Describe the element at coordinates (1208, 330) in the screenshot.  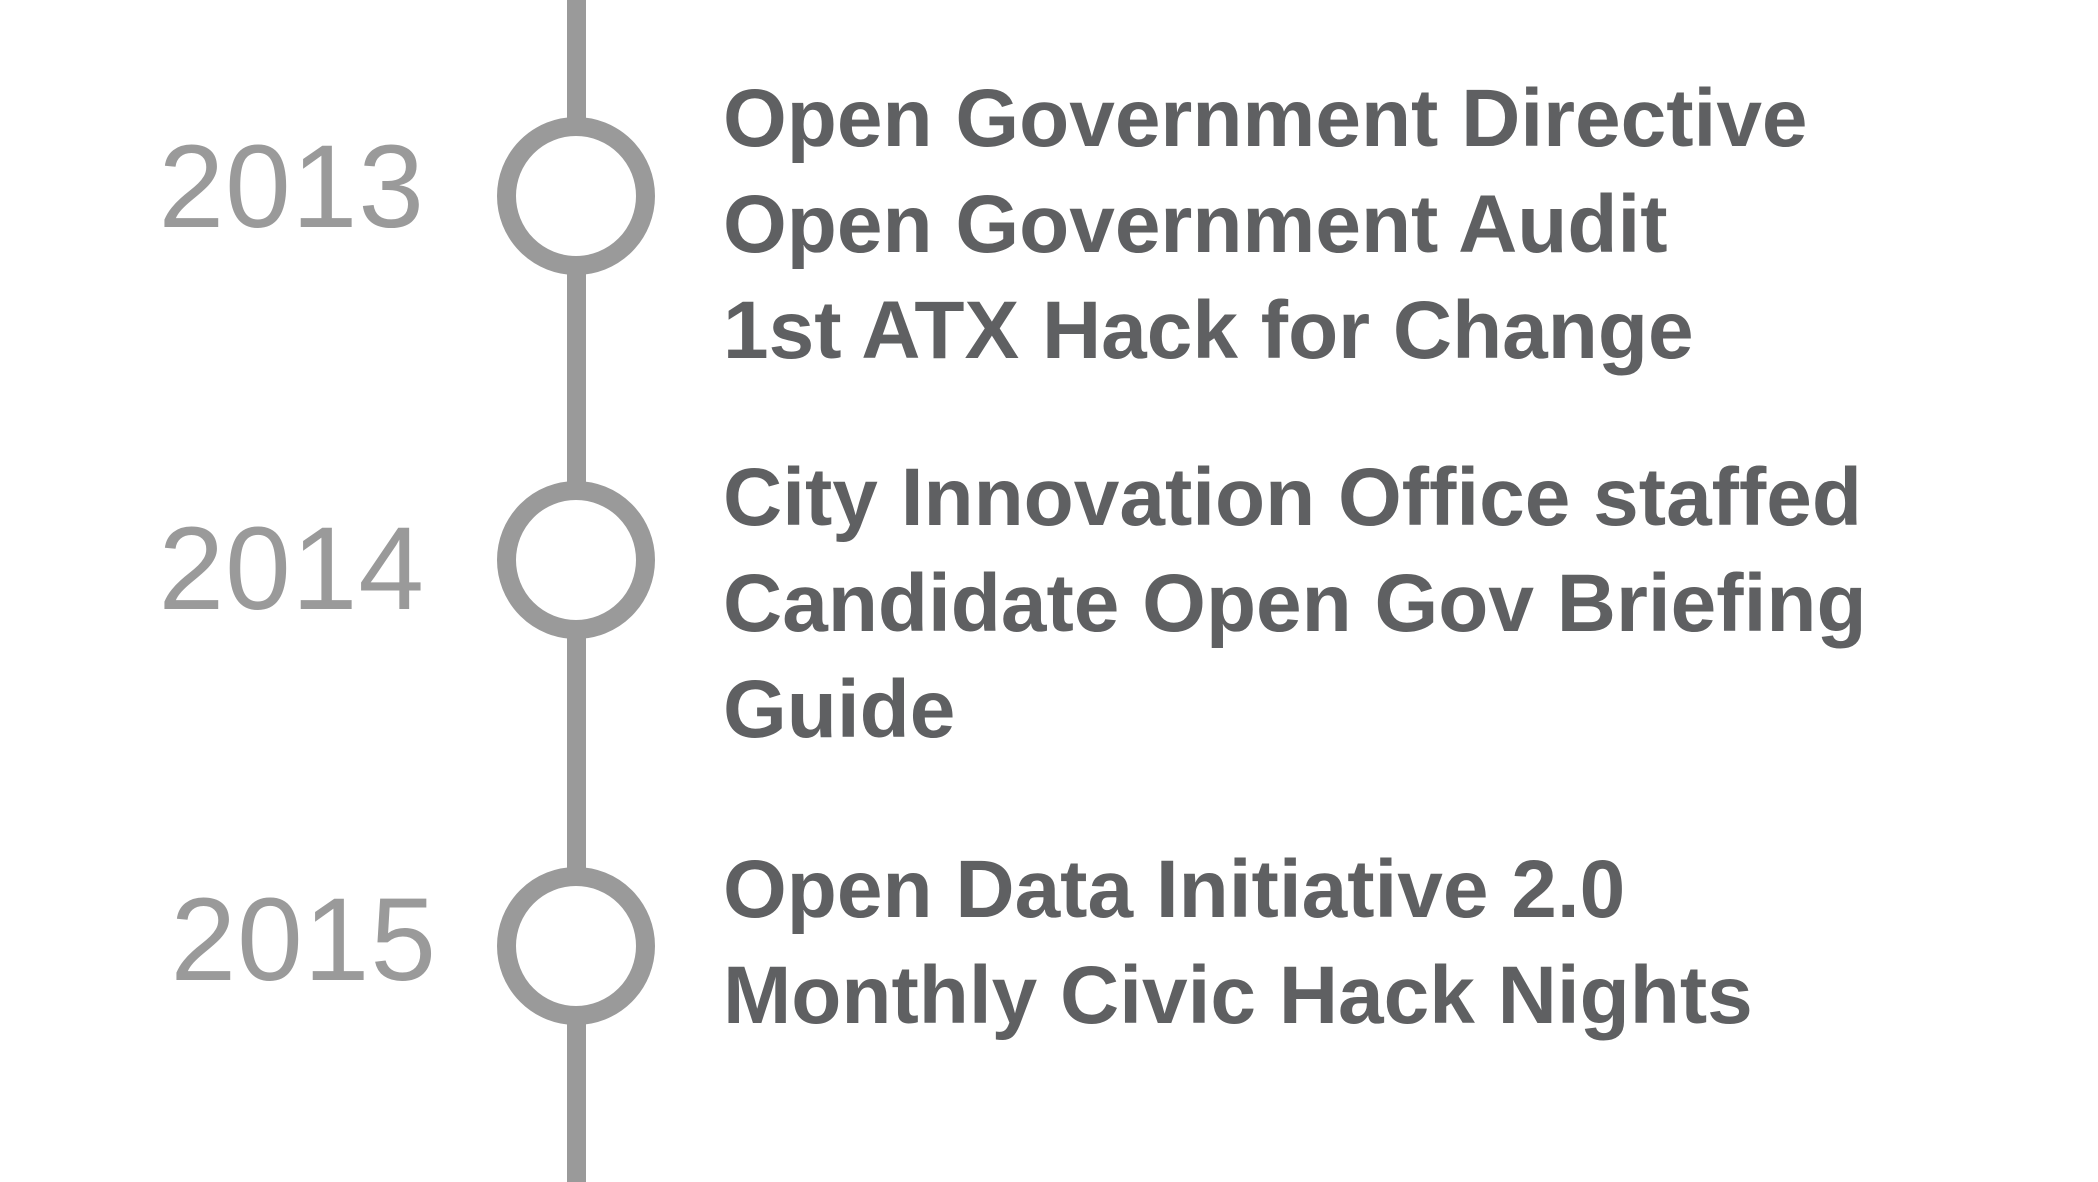
I see `event-item: 1st ATX Hack for Change` at that location.